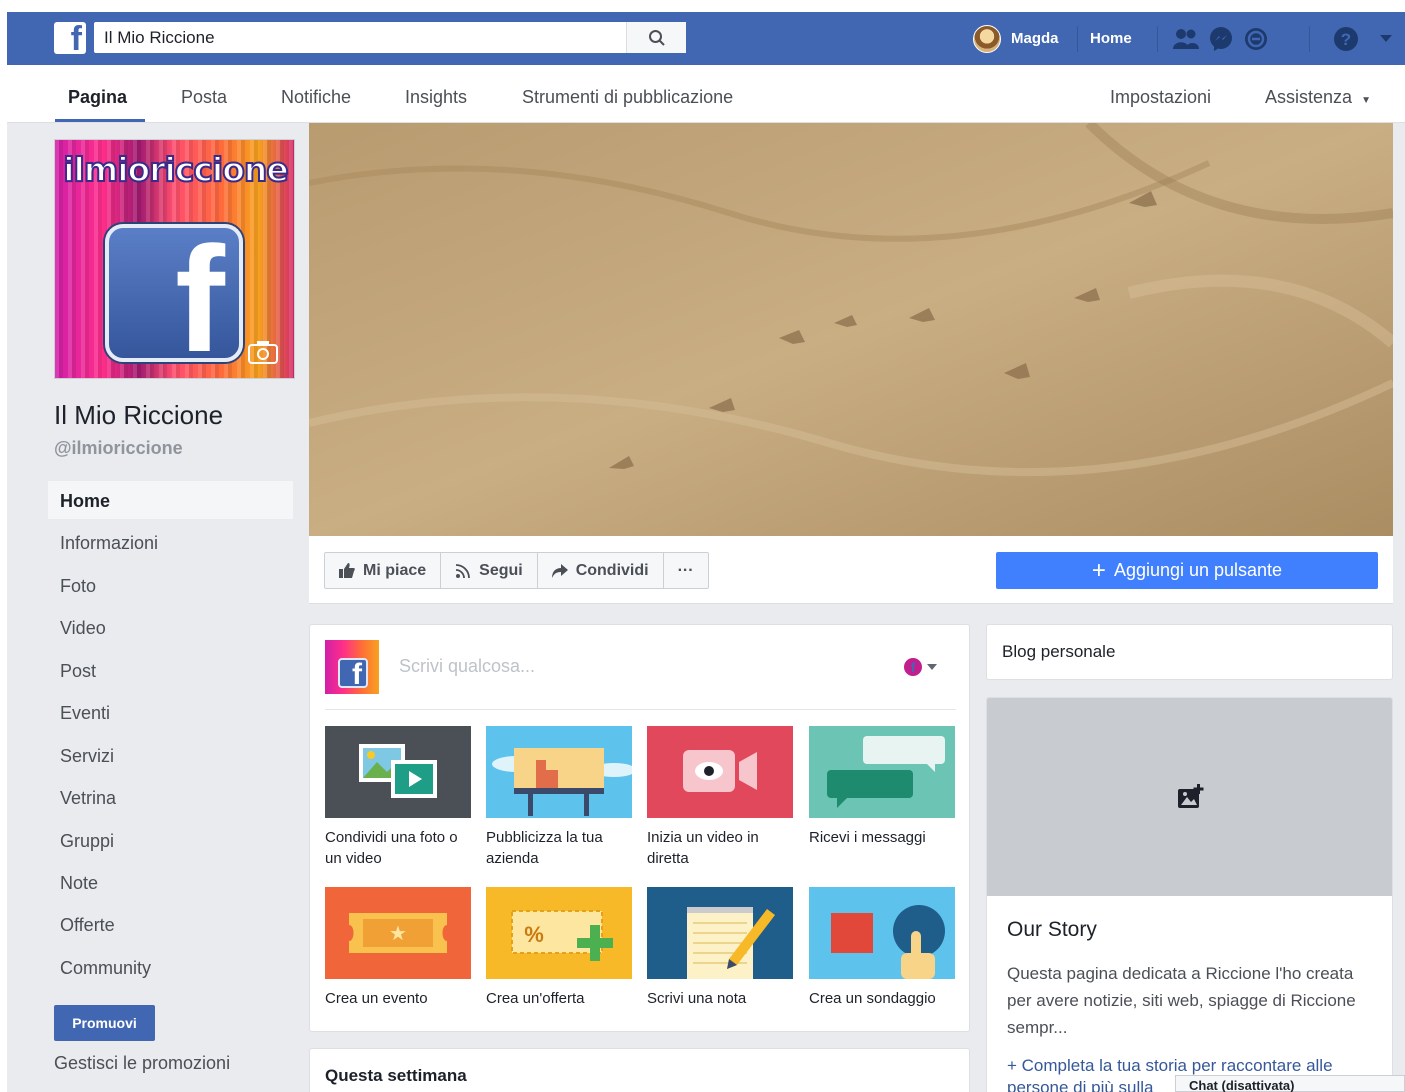  What do you see at coordinates (559, 933) in the screenshot?
I see `offer-coupon-icon: %` at bounding box center [559, 933].